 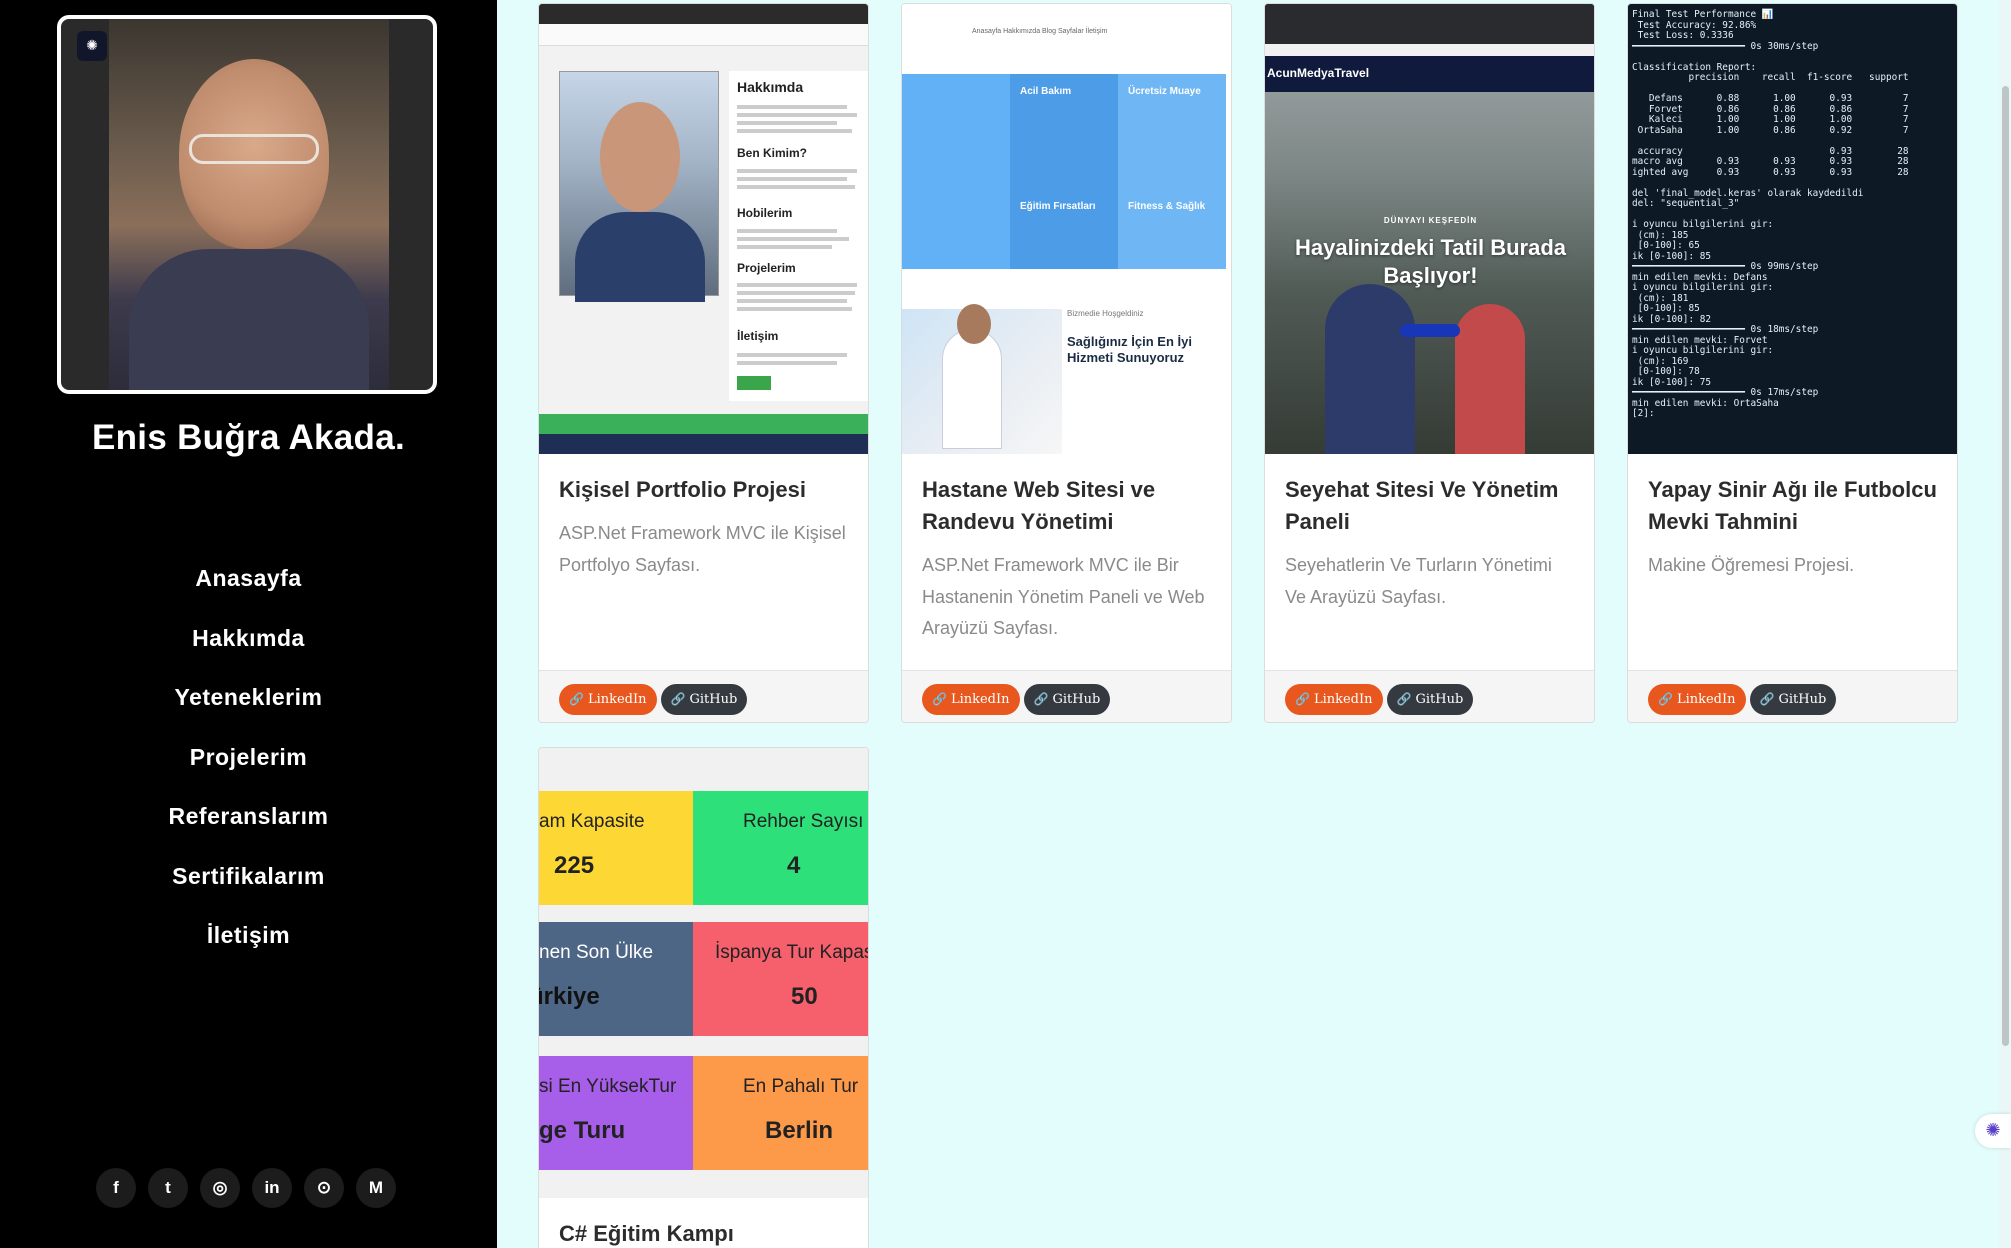 I want to click on stat-tile: En Pahalı Tur Berlin, so click(x=780, y=1113).